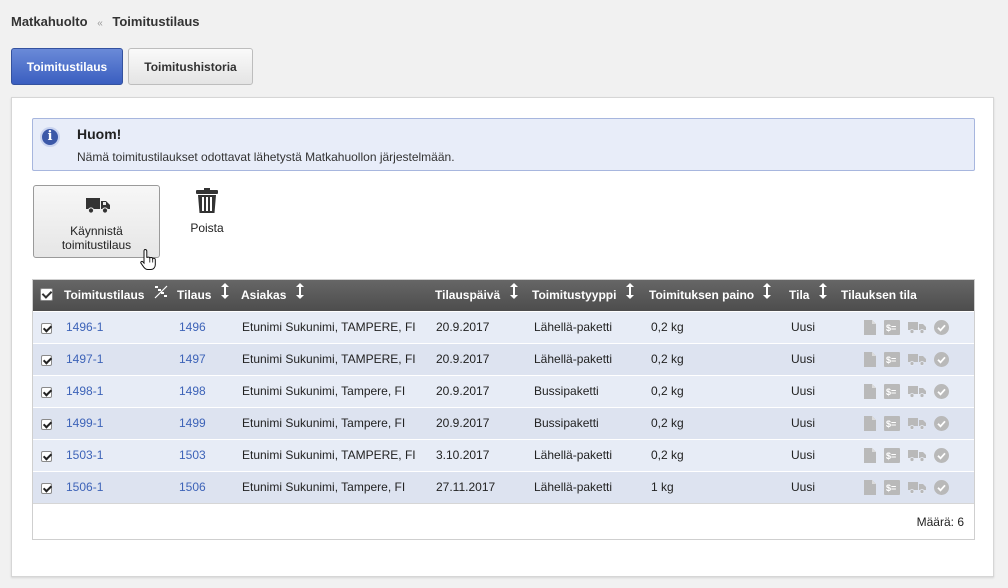 The height and width of the screenshot is (588, 1008). What do you see at coordinates (710, 295) in the screenshot?
I see `column-header-toimituksen-paino: Toimituksen paino` at bounding box center [710, 295].